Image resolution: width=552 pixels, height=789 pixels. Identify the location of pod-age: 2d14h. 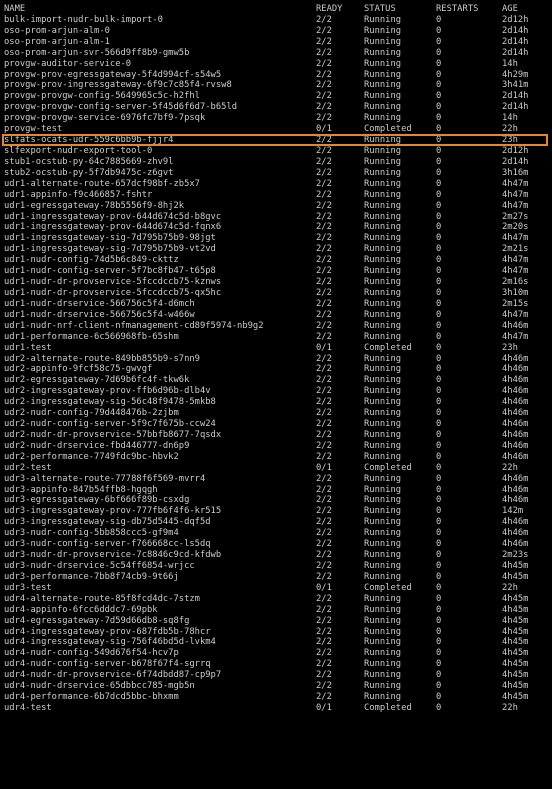
(515, 161).